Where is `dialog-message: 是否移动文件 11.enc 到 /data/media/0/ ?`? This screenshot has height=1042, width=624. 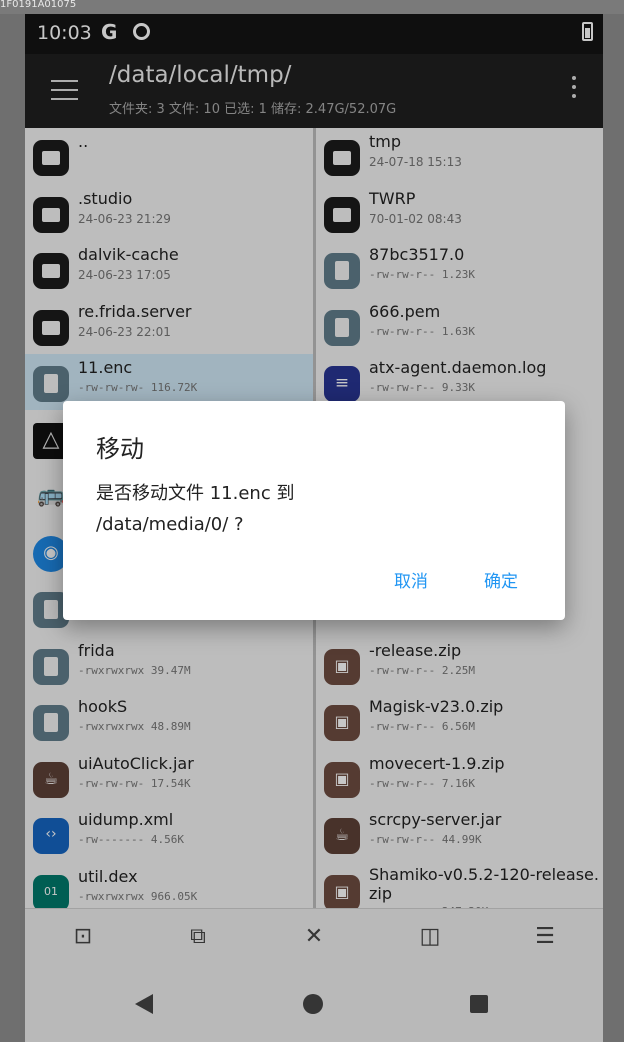
dialog-message: 是否移动文件 11.enc 到 /data/media/0/ ? is located at coordinates (316, 509).